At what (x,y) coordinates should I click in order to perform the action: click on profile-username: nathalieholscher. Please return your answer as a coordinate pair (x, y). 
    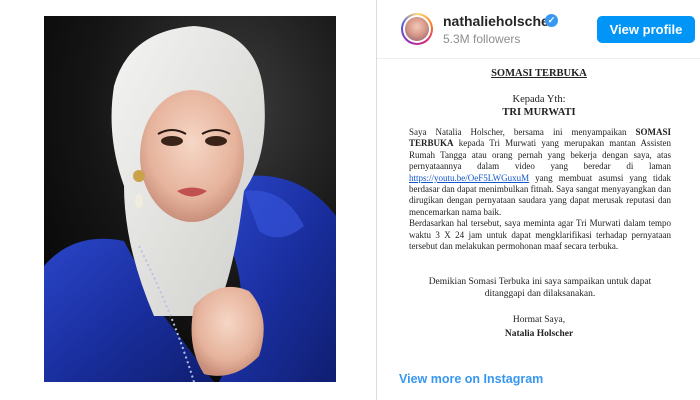
    Looking at the image, I should click on (498, 21).